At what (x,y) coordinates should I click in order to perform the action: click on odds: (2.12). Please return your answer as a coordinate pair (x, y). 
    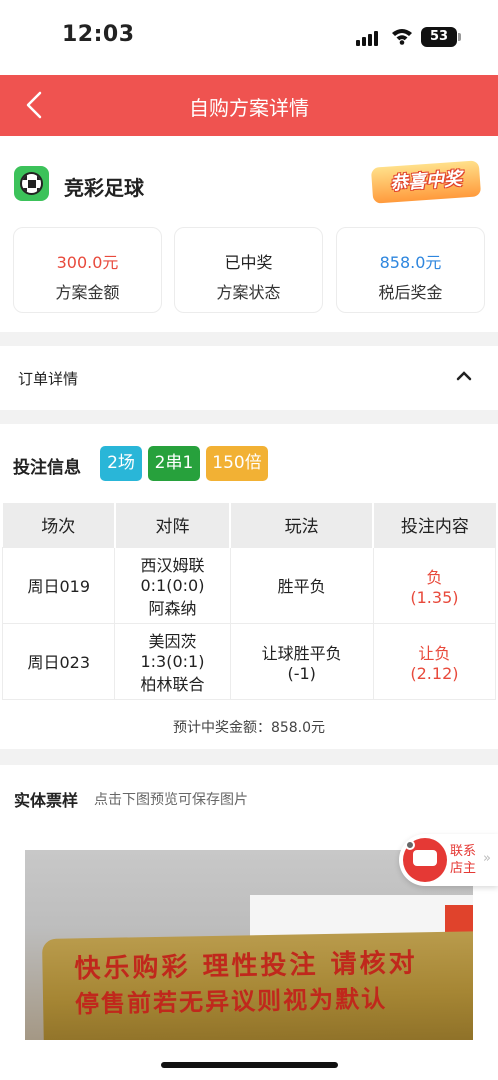
    Looking at the image, I should click on (434, 673).